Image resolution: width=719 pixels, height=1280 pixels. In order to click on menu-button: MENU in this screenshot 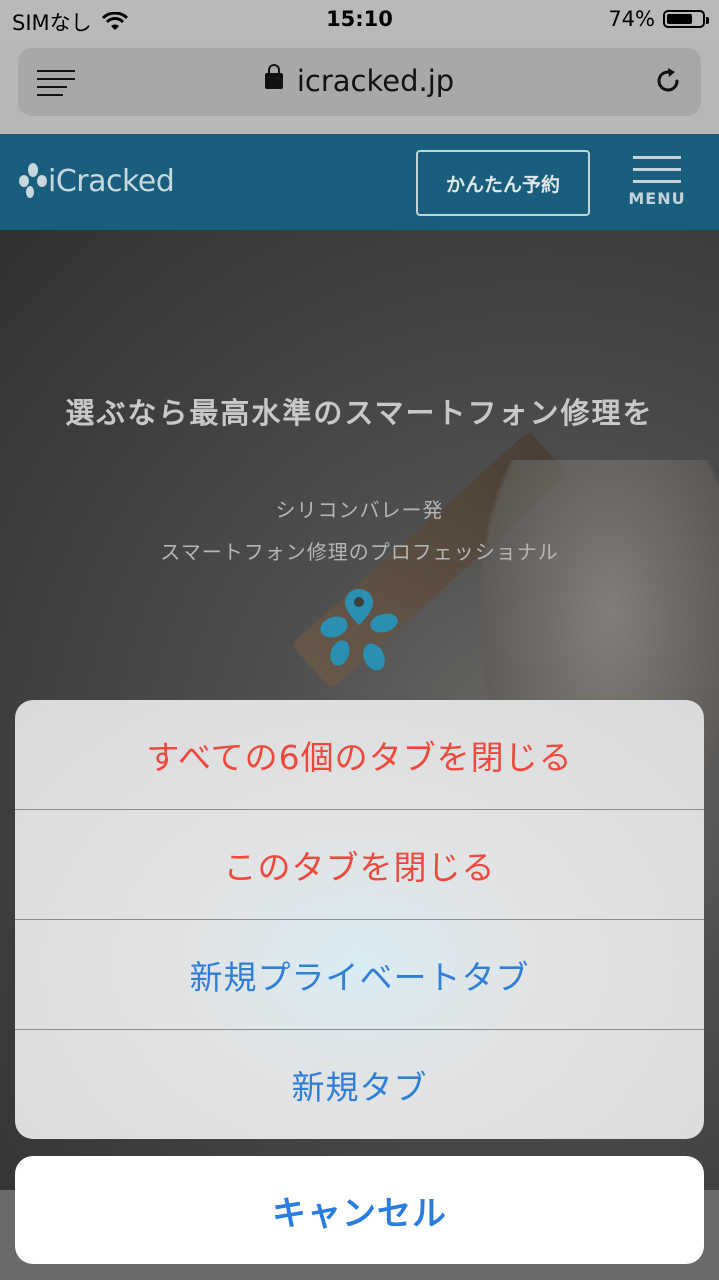, I will do `click(657, 187)`.